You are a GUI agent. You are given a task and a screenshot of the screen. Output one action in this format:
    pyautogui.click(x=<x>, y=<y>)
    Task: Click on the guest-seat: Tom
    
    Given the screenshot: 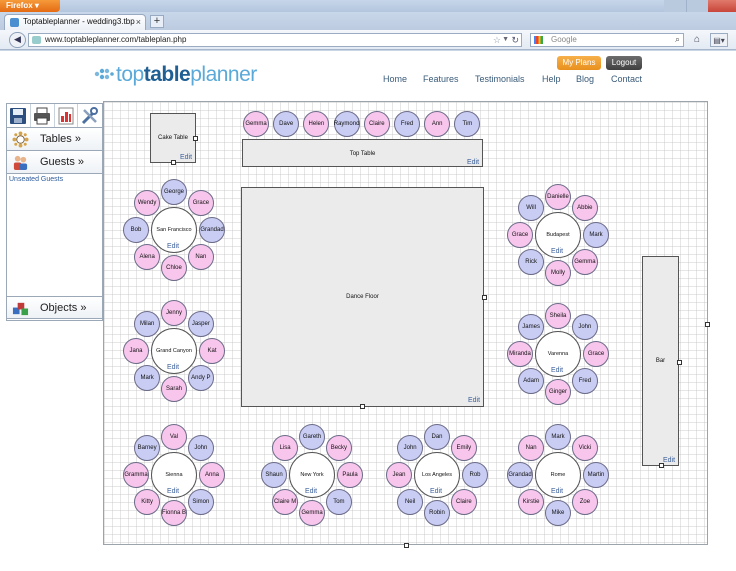 What is the action you would take?
    pyautogui.click(x=338, y=501)
    